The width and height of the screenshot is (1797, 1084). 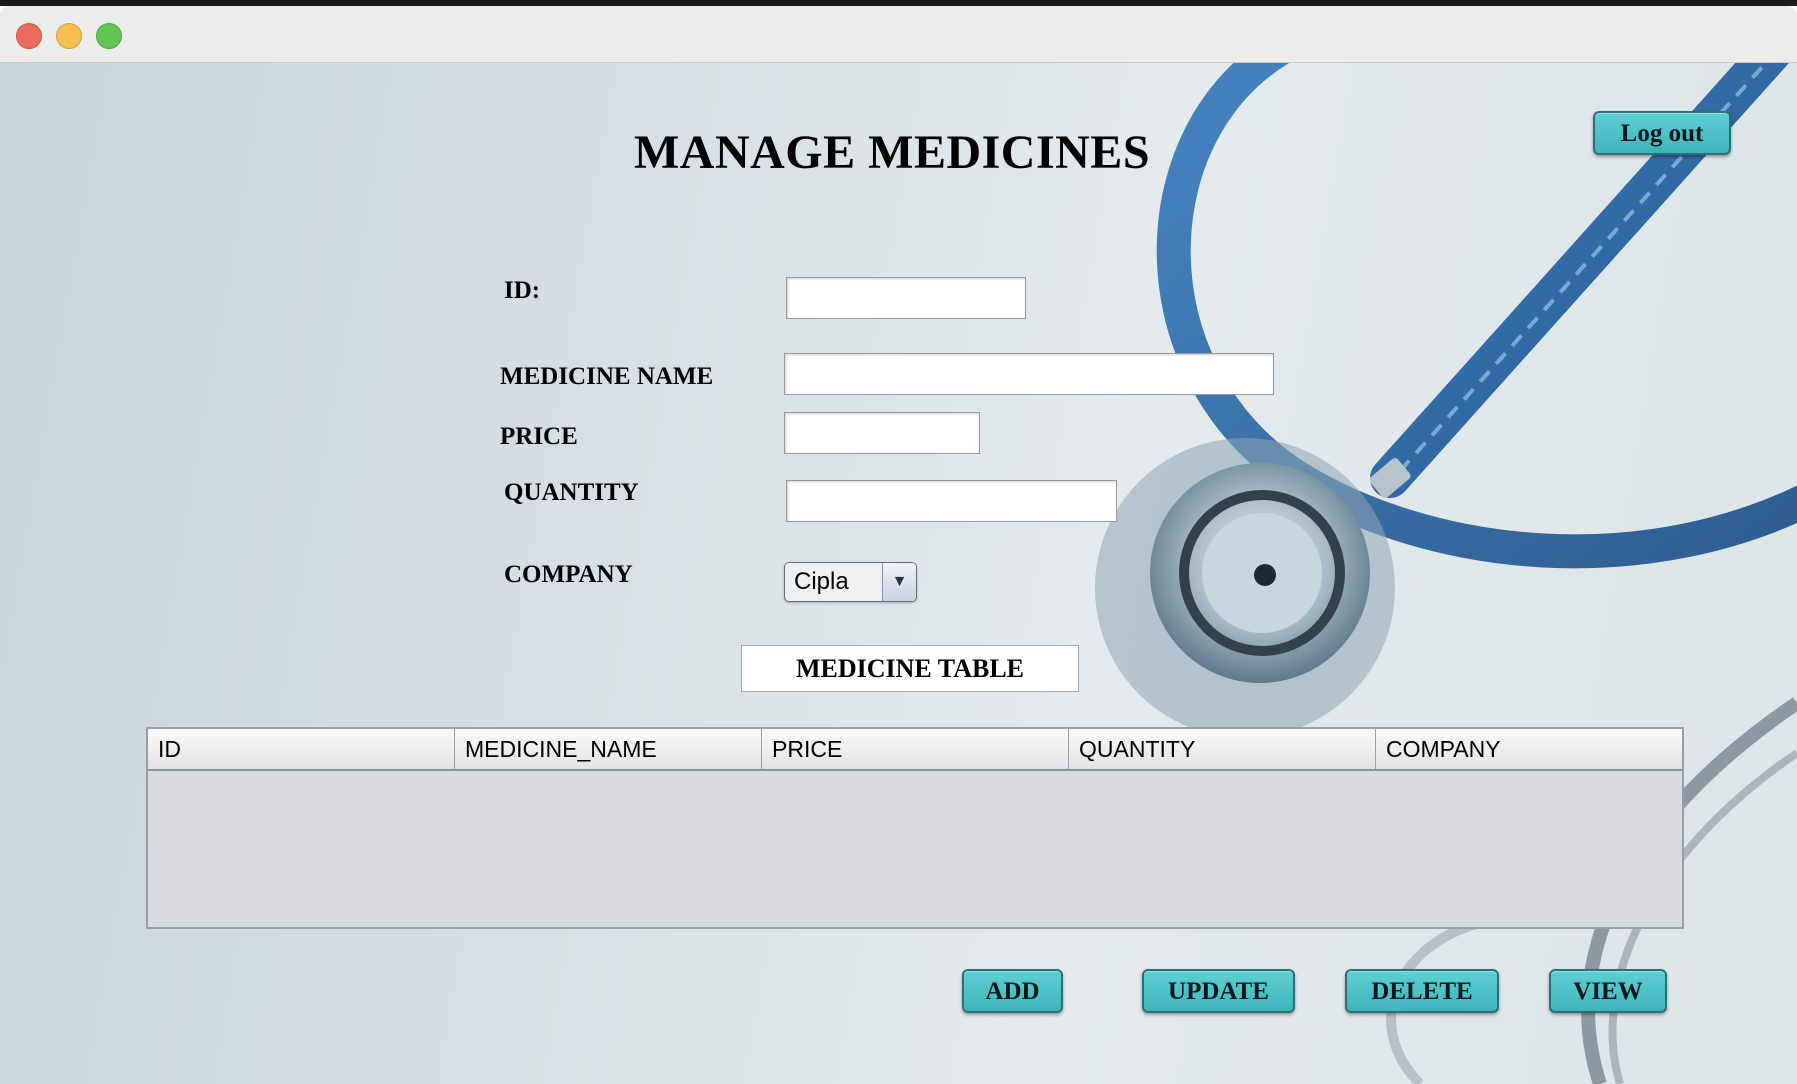 I want to click on maximize-window-button, so click(x=109, y=36).